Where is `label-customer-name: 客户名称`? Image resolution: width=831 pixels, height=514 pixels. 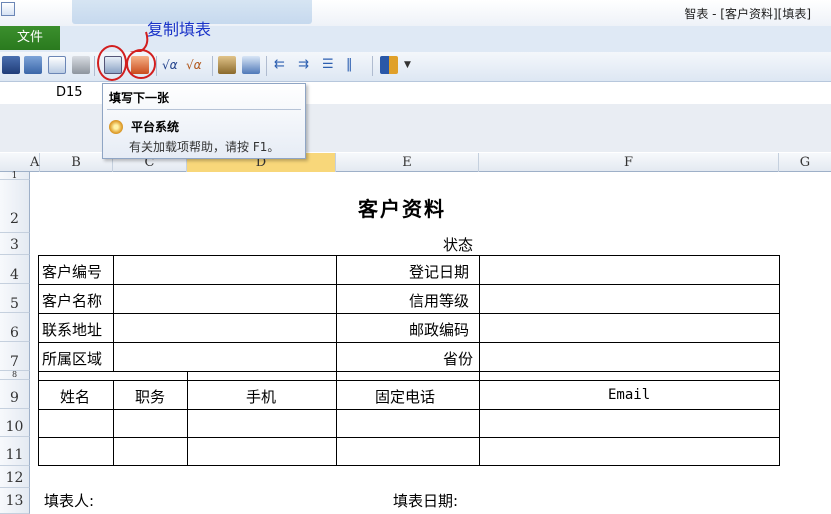 label-customer-name: 客户名称 is located at coordinates (72, 301).